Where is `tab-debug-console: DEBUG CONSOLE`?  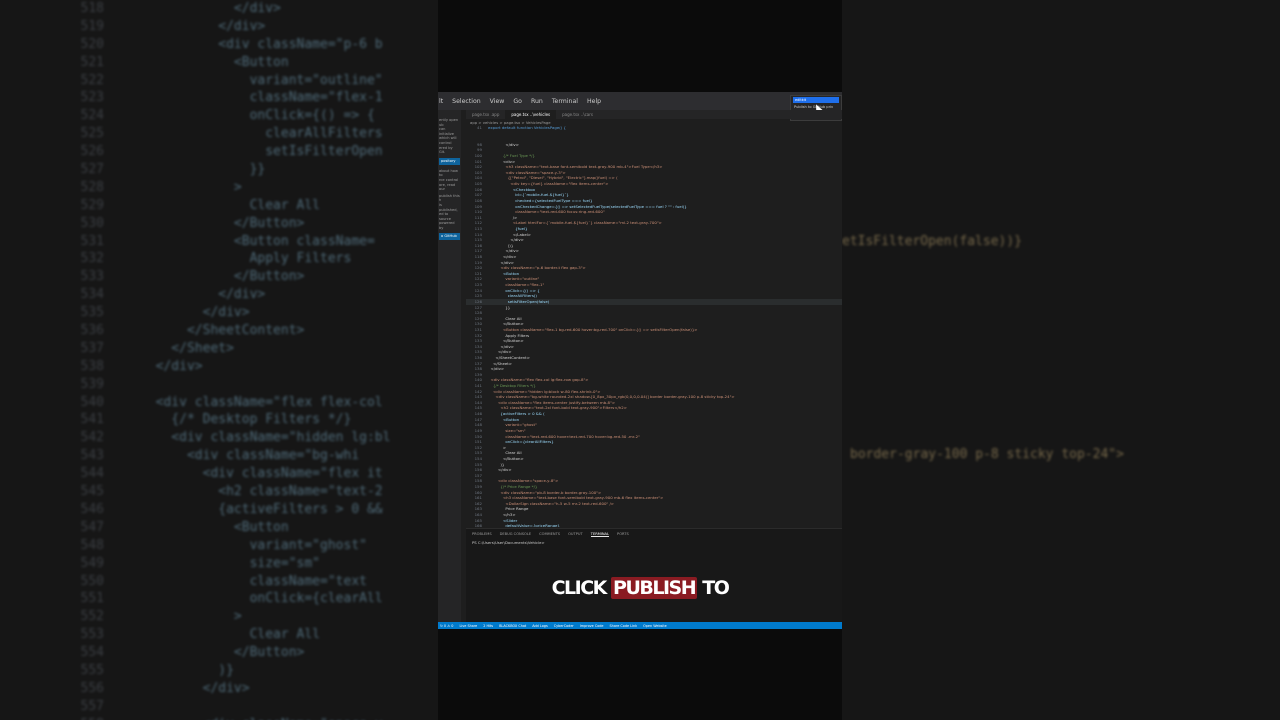
tab-debug-console: DEBUG CONSOLE is located at coordinates (515, 534).